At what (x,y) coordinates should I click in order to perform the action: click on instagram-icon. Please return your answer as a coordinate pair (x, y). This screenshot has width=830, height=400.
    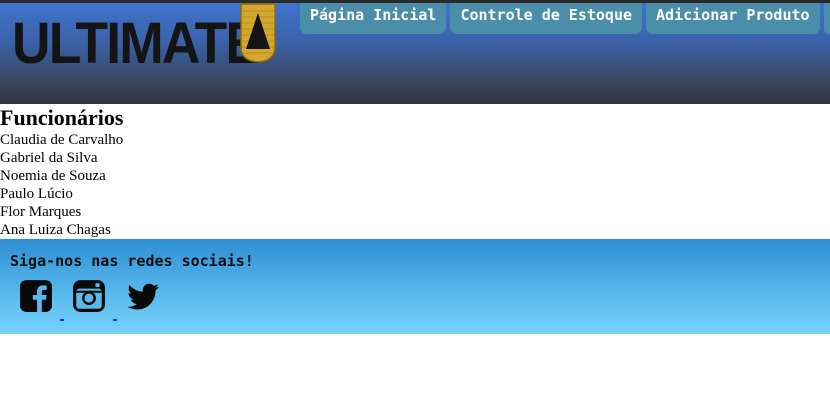
    Looking at the image, I should click on (89, 296).